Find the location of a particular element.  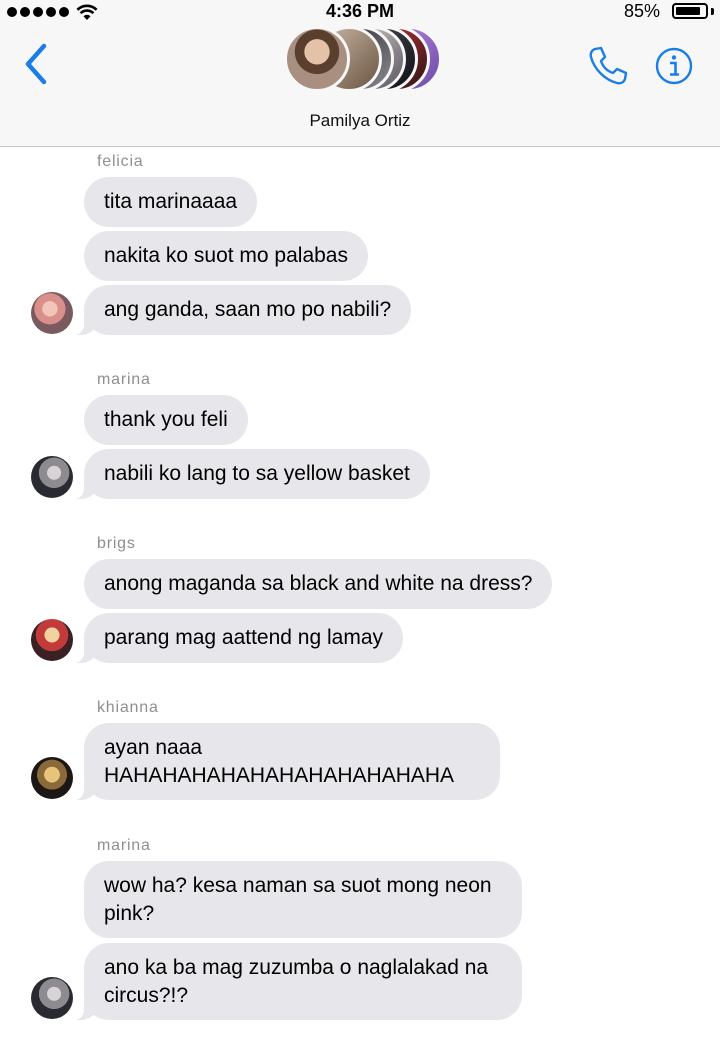

message-bubble: tita marinaaaa is located at coordinates (171, 202).